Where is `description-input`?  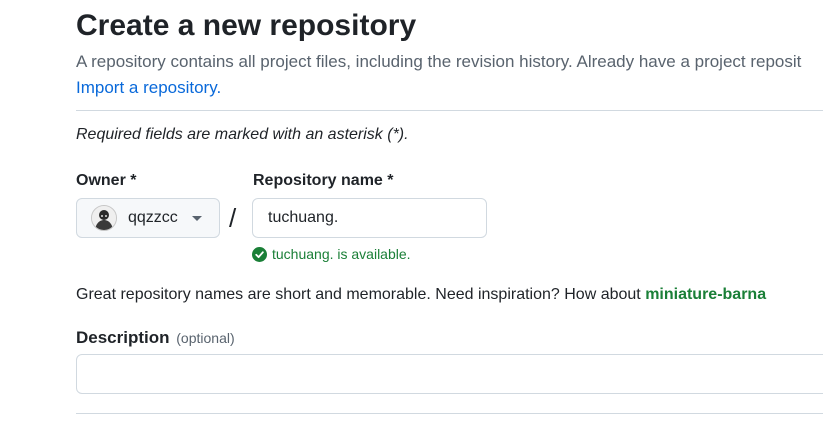
description-input is located at coordinates (449, 374).